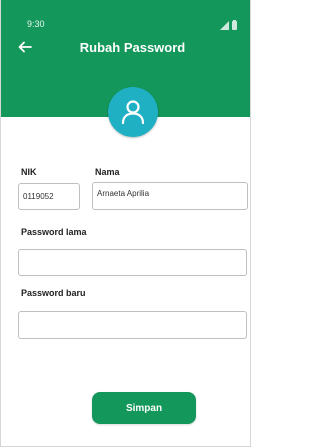  What do you see at coordinates (29, 172) in the screenshot?
I see `nik-label: NIK` at bounding box center [29, 172].